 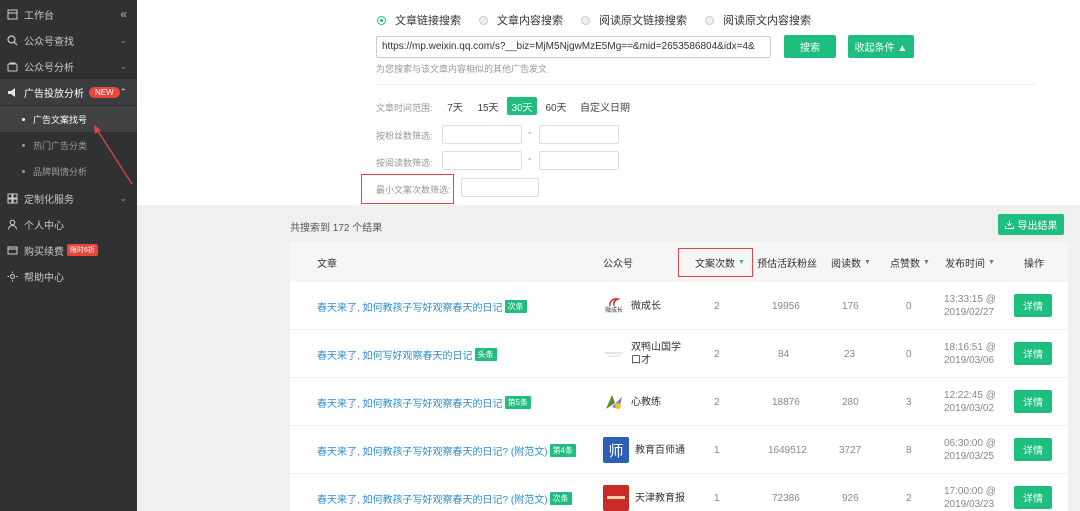 I want to click on account-avatar: 微成长, so click(x=614, y=306).